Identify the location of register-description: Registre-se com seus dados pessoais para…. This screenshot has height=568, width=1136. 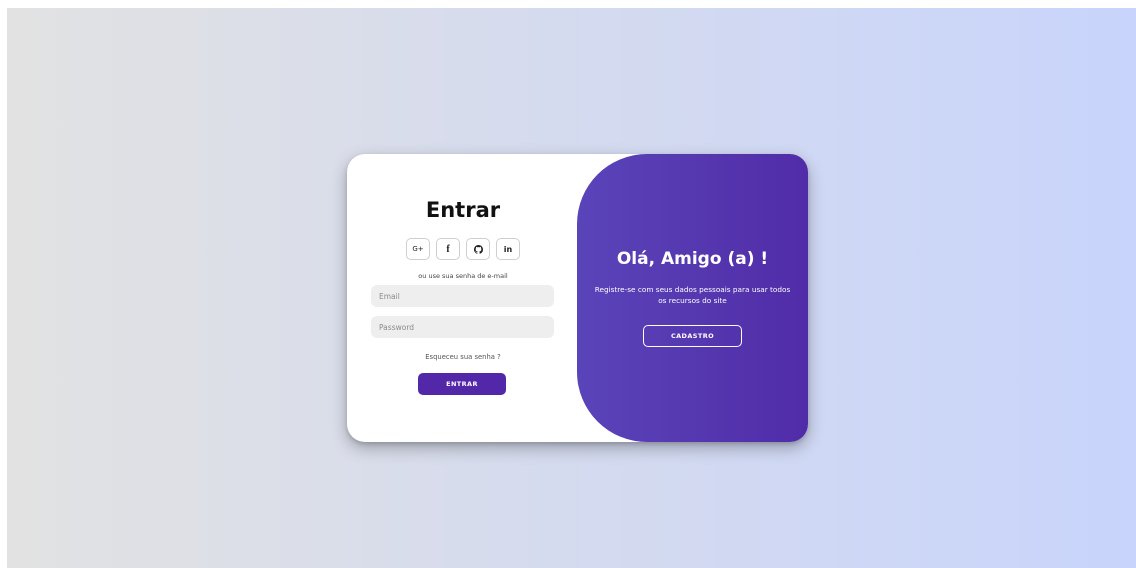
(692, 295).